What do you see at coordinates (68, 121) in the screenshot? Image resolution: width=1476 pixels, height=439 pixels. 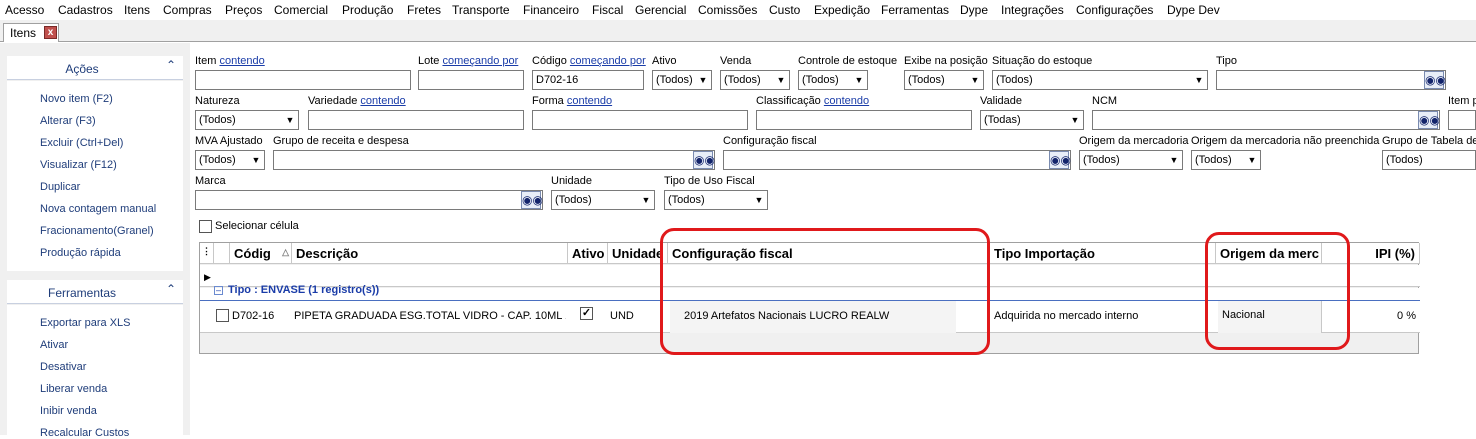 I see `action-alterar: Alterar (F3)` at bounding box center [68, 121].